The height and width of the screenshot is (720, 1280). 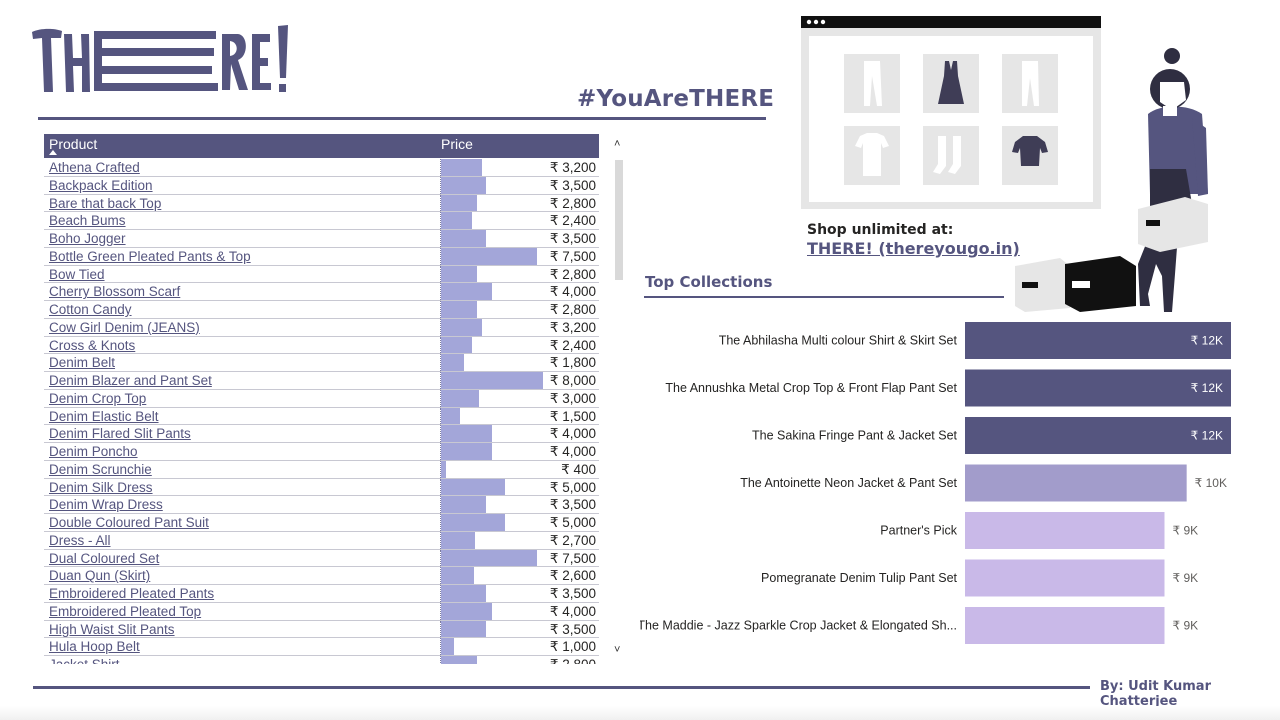 I want to click on category-label: The Antoinette Neon Jacket & Pant Set, so click(x=848, y=483).